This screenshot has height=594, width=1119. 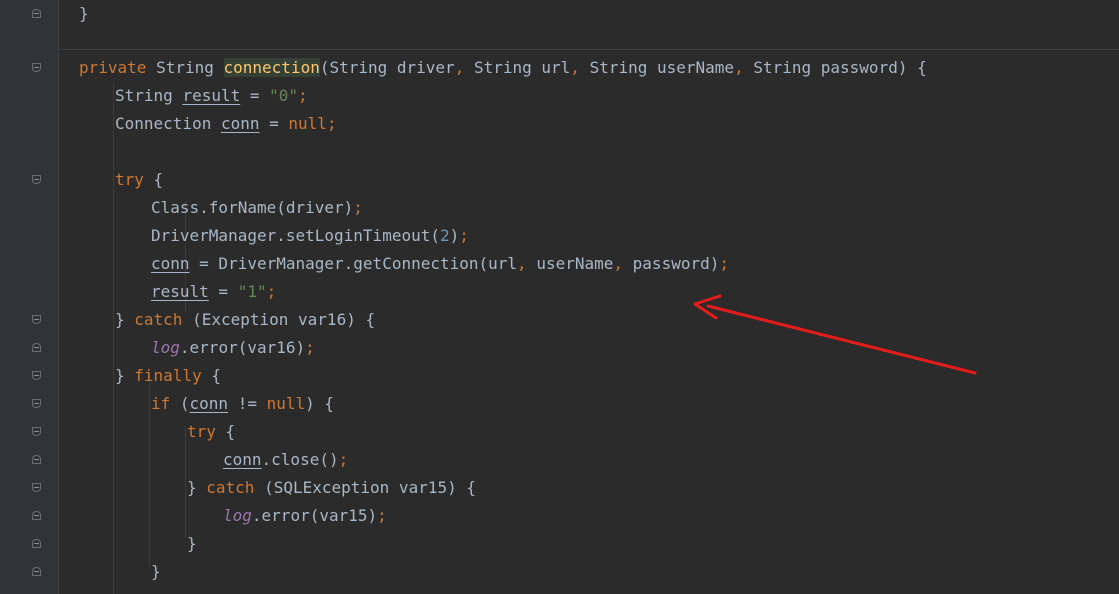 I want to click on code-token: = DriverManager.getConnection(url, so click(x=353, y=263).